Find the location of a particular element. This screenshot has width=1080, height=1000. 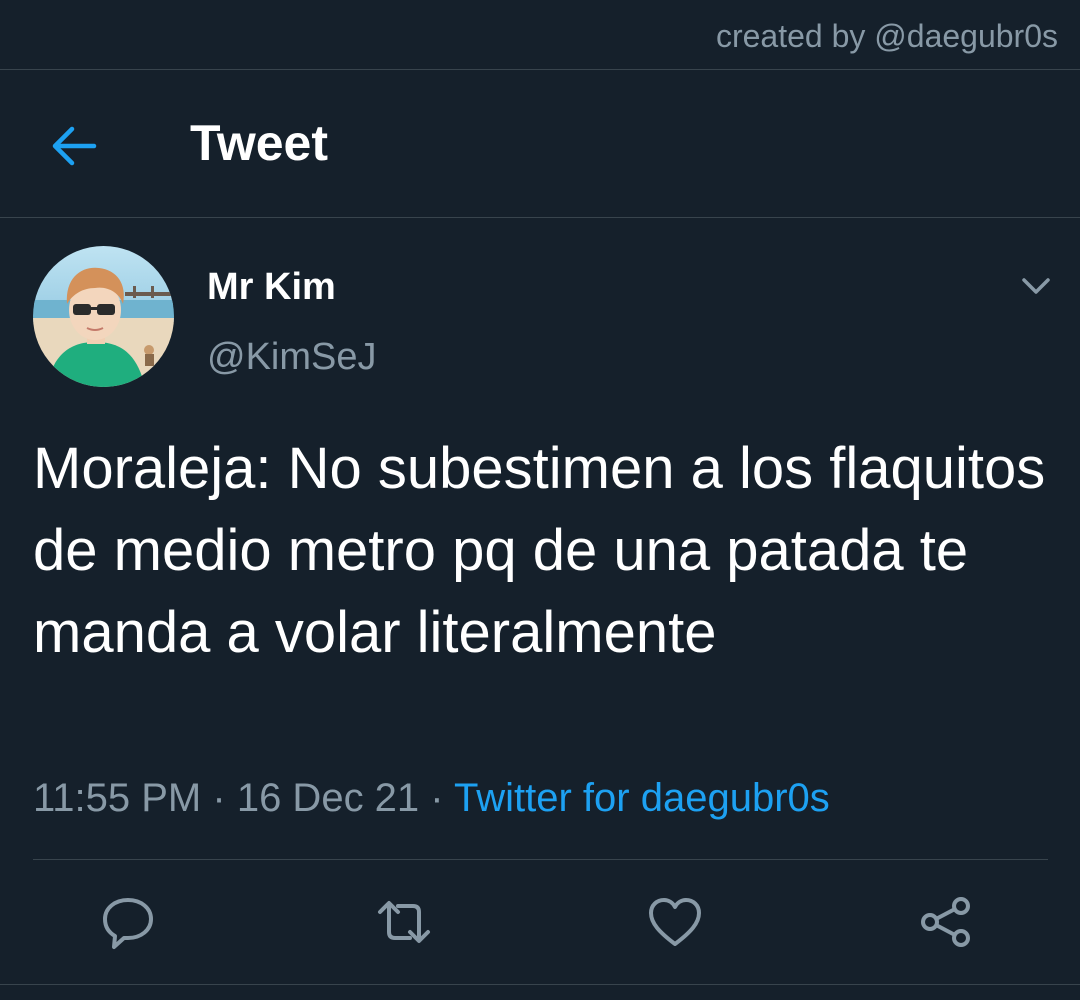

like-button is located at coordinates (675, 922).